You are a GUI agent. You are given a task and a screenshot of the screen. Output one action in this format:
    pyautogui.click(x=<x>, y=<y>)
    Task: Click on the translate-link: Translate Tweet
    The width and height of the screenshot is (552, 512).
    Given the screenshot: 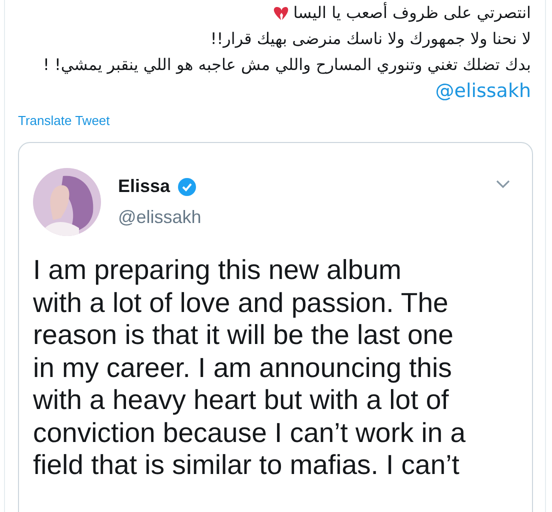 What is the action you would take?
    pyautogui.click(x=64, y=120)
    